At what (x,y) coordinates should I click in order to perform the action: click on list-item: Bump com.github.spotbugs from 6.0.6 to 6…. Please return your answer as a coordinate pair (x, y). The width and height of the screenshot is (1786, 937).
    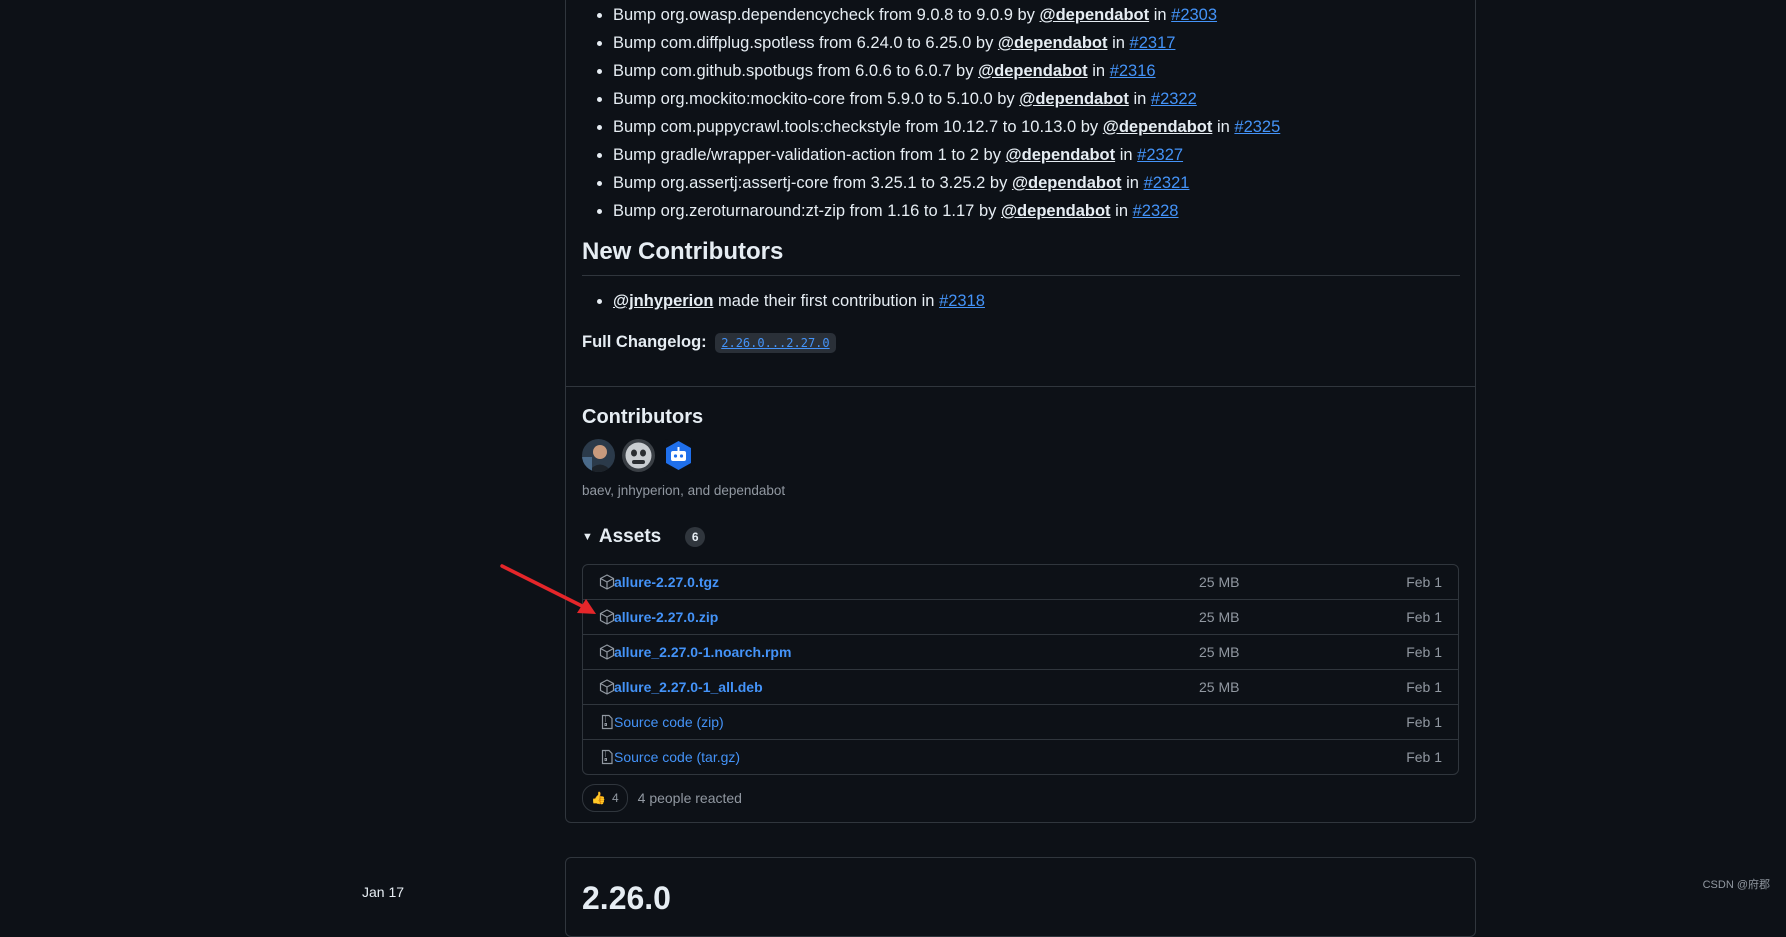
    Looking at the image, I should click on (1036, 71).